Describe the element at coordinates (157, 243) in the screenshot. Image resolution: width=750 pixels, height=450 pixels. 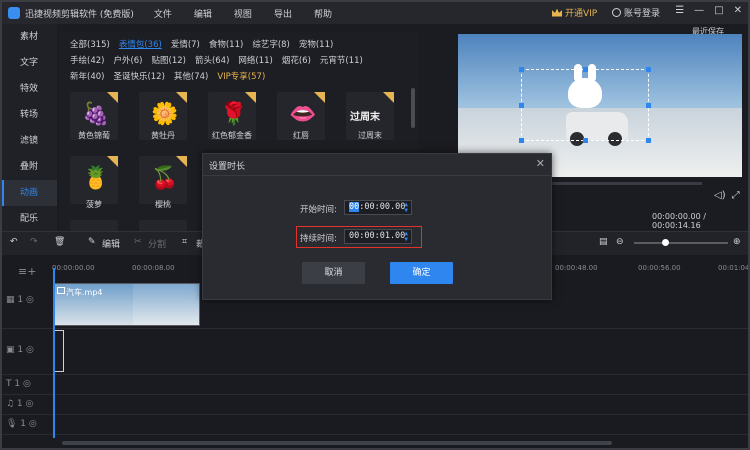
I see `split-button: 分割` at that location.